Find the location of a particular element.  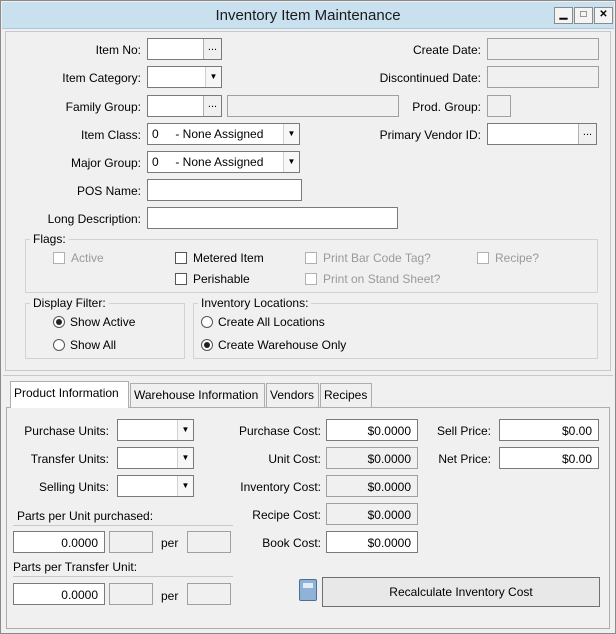

parts-per-transfer-unit-field is located at coordinates (131, 594).